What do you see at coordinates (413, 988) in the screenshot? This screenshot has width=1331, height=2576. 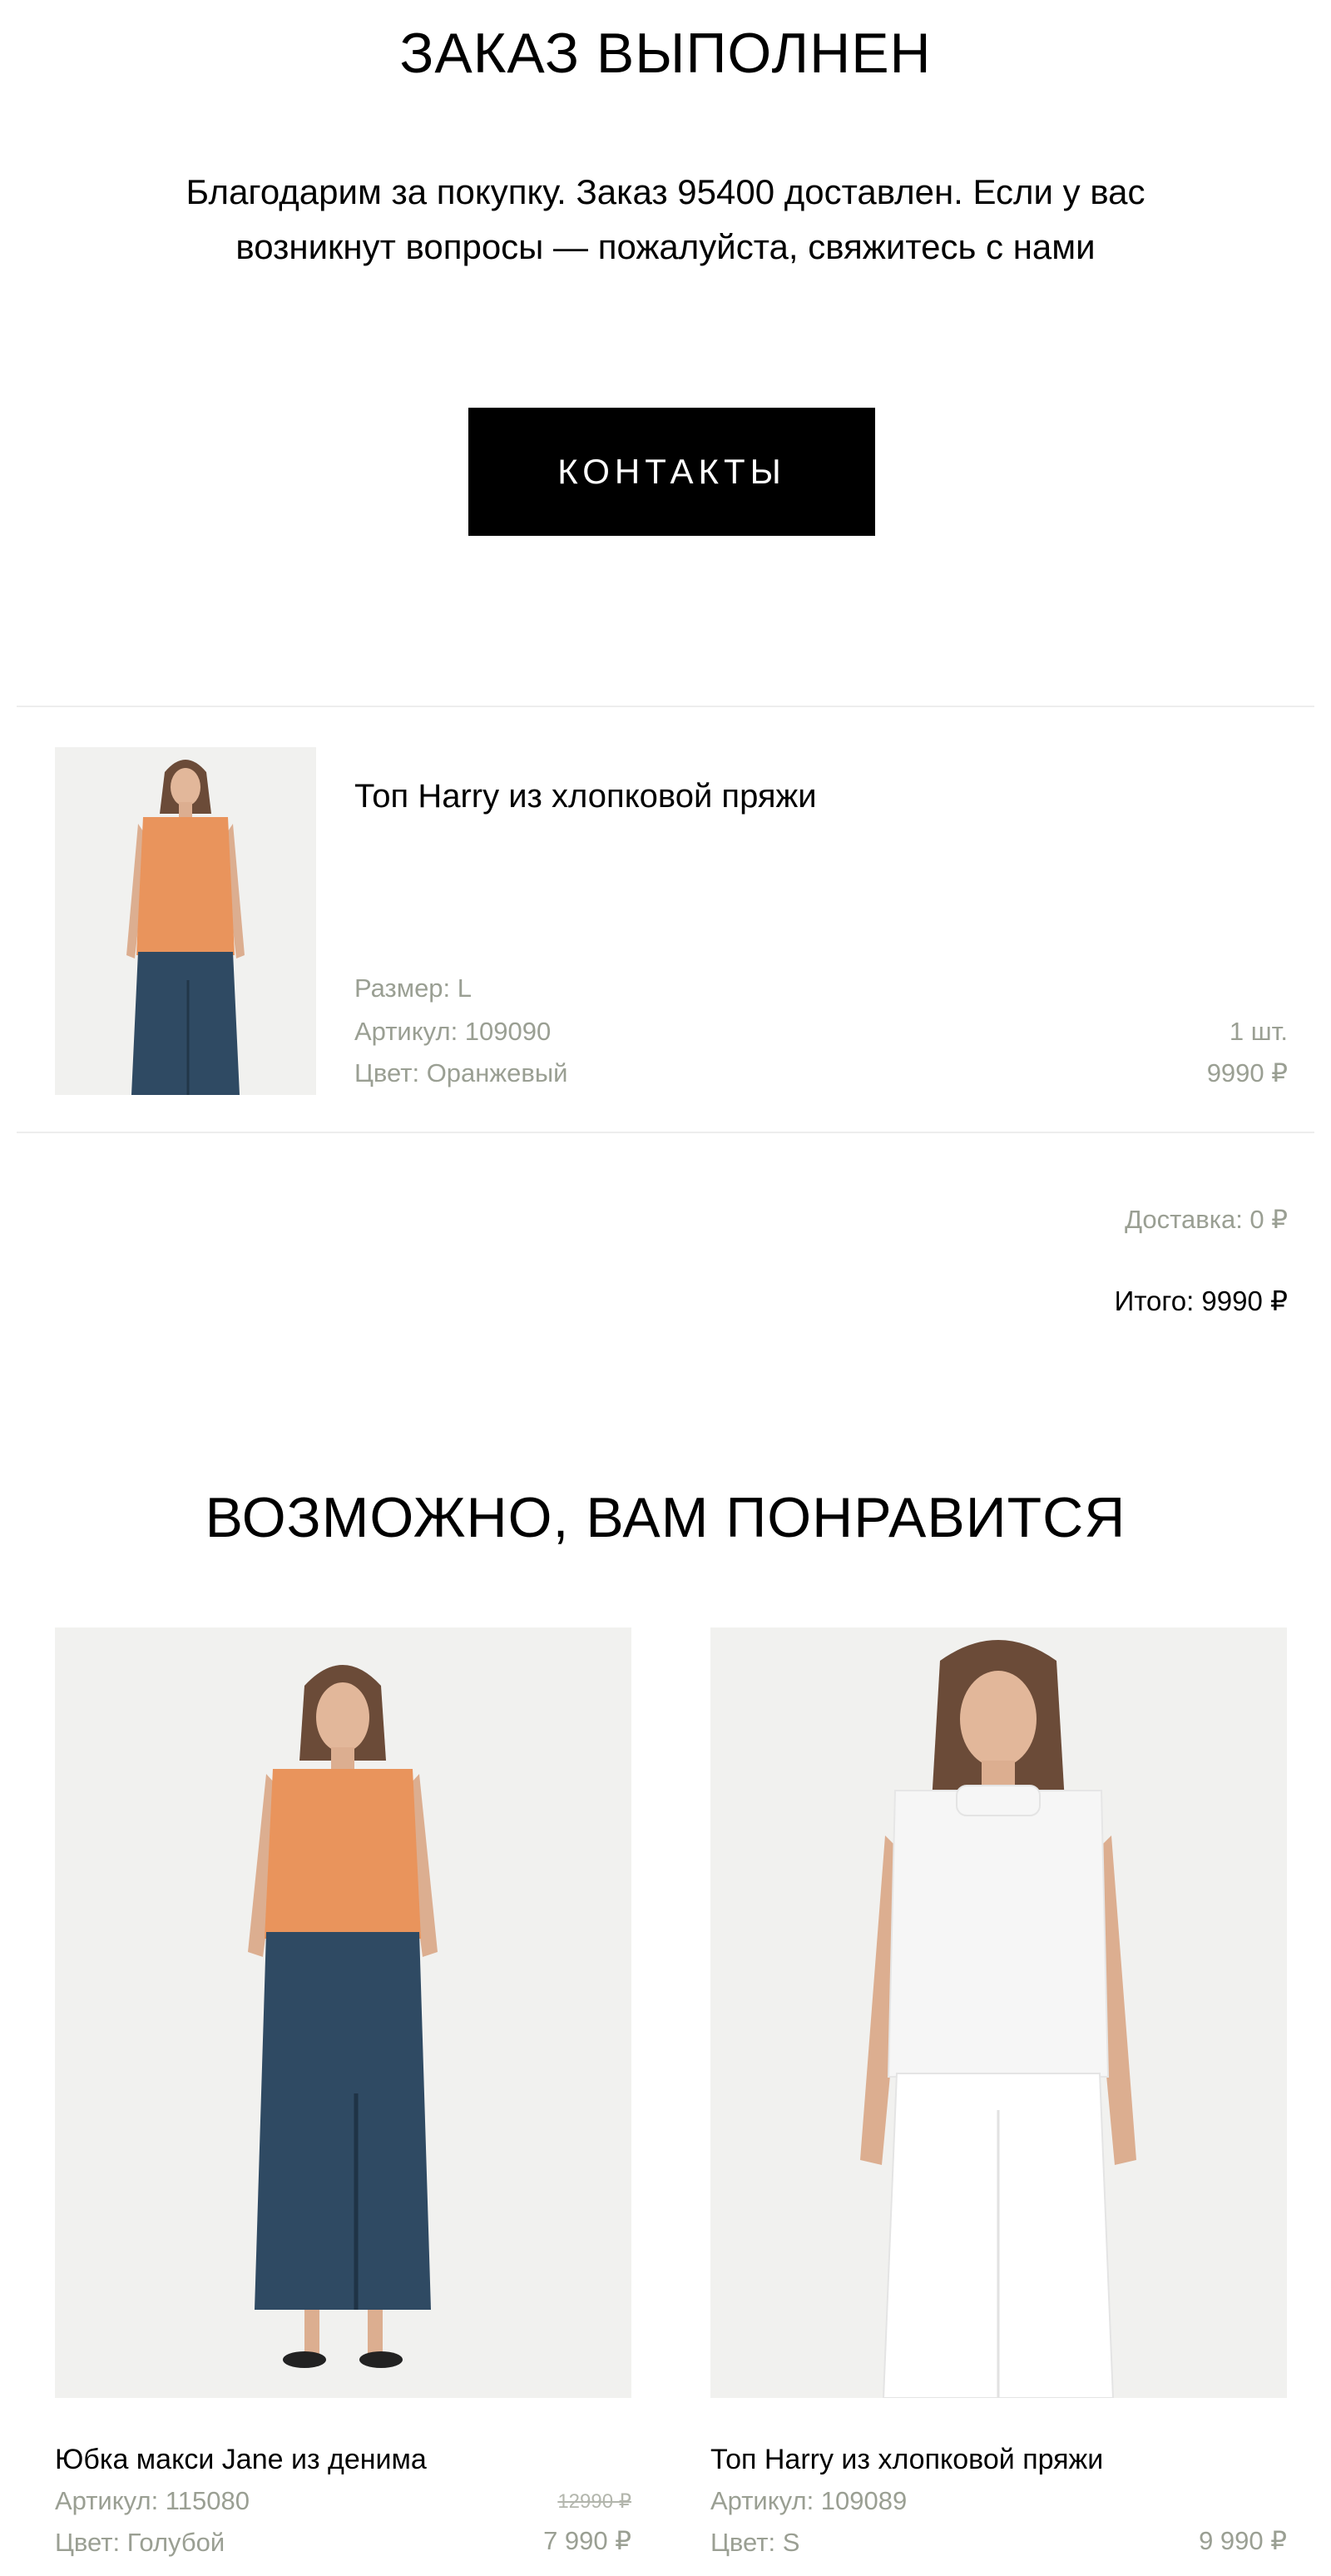 I see `order-item-size: Размер: L` at bounding box center [413, 988].